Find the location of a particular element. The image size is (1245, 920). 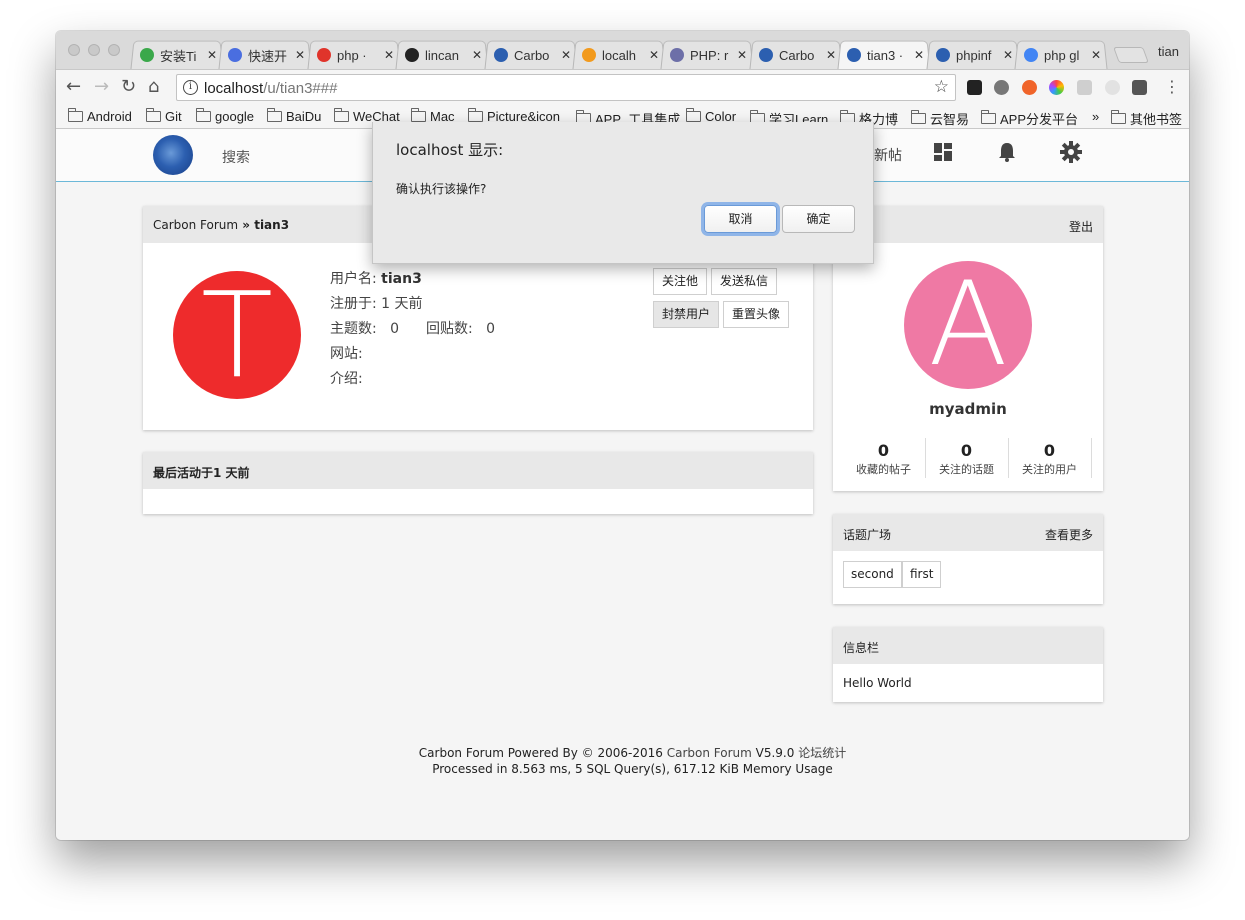

browser-tab: lincan ✕ is located at coordinates (443, 55).